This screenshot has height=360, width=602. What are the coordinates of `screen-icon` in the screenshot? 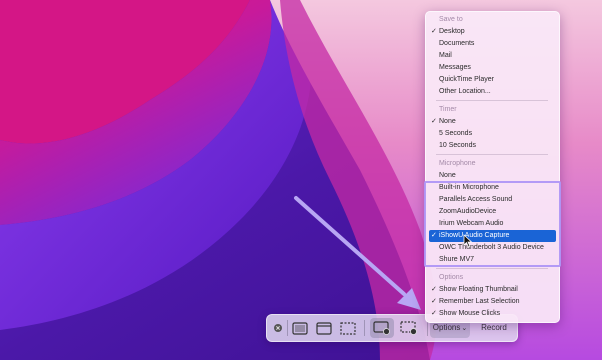 It's located at (300, 328).